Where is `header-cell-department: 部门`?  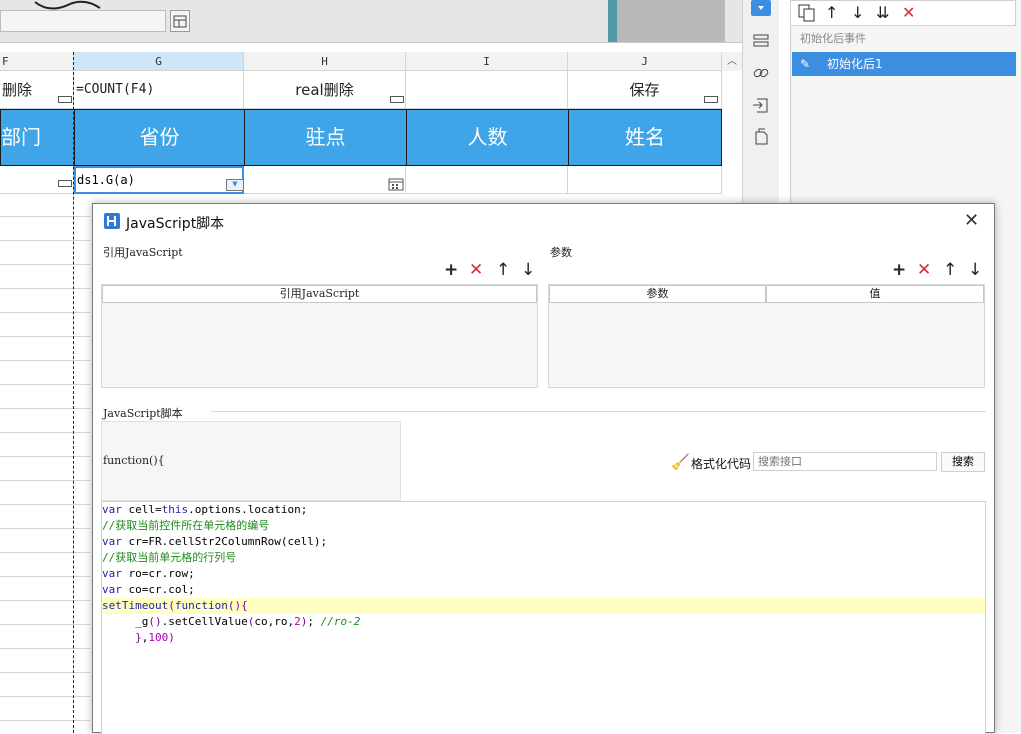 header-cell-department: 部门 is located at coordinates (37, 137).